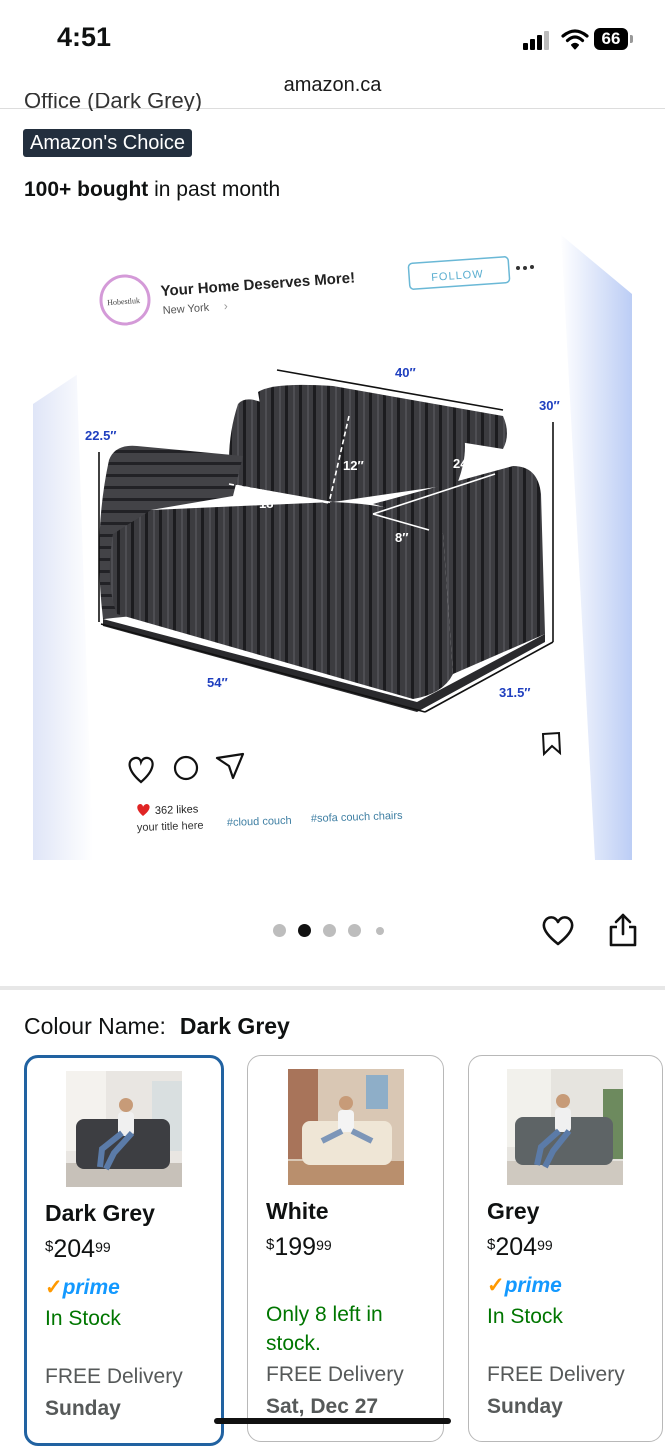 This screenshot has width=665, height=1446. I want to click on post-caption: your title here, so click(170, 827).